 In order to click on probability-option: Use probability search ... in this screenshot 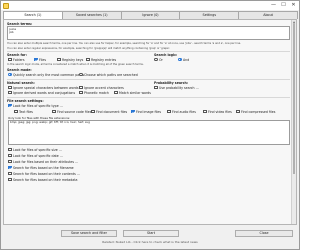, I will do `click(176, 87)`.